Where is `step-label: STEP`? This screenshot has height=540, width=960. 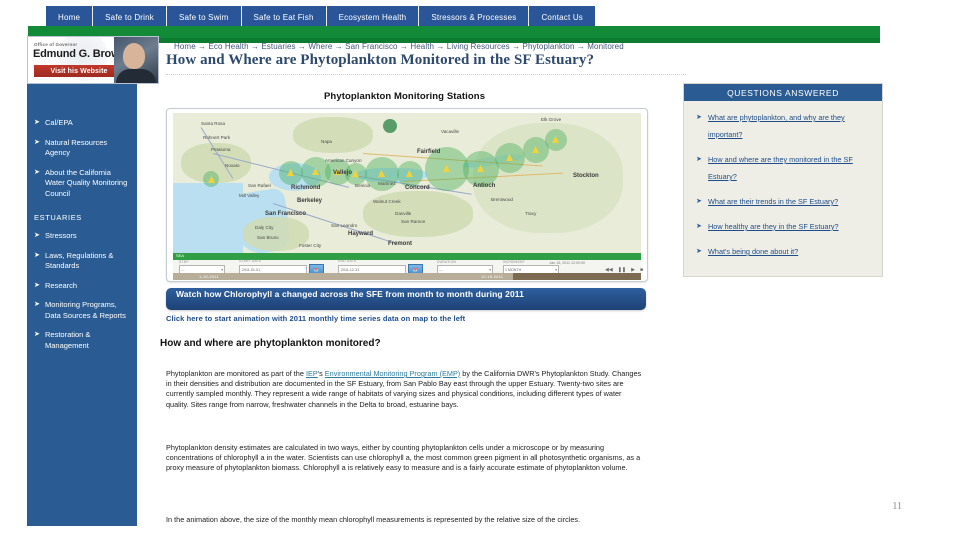
step-label: STEP is located at coordinates (184, 261).